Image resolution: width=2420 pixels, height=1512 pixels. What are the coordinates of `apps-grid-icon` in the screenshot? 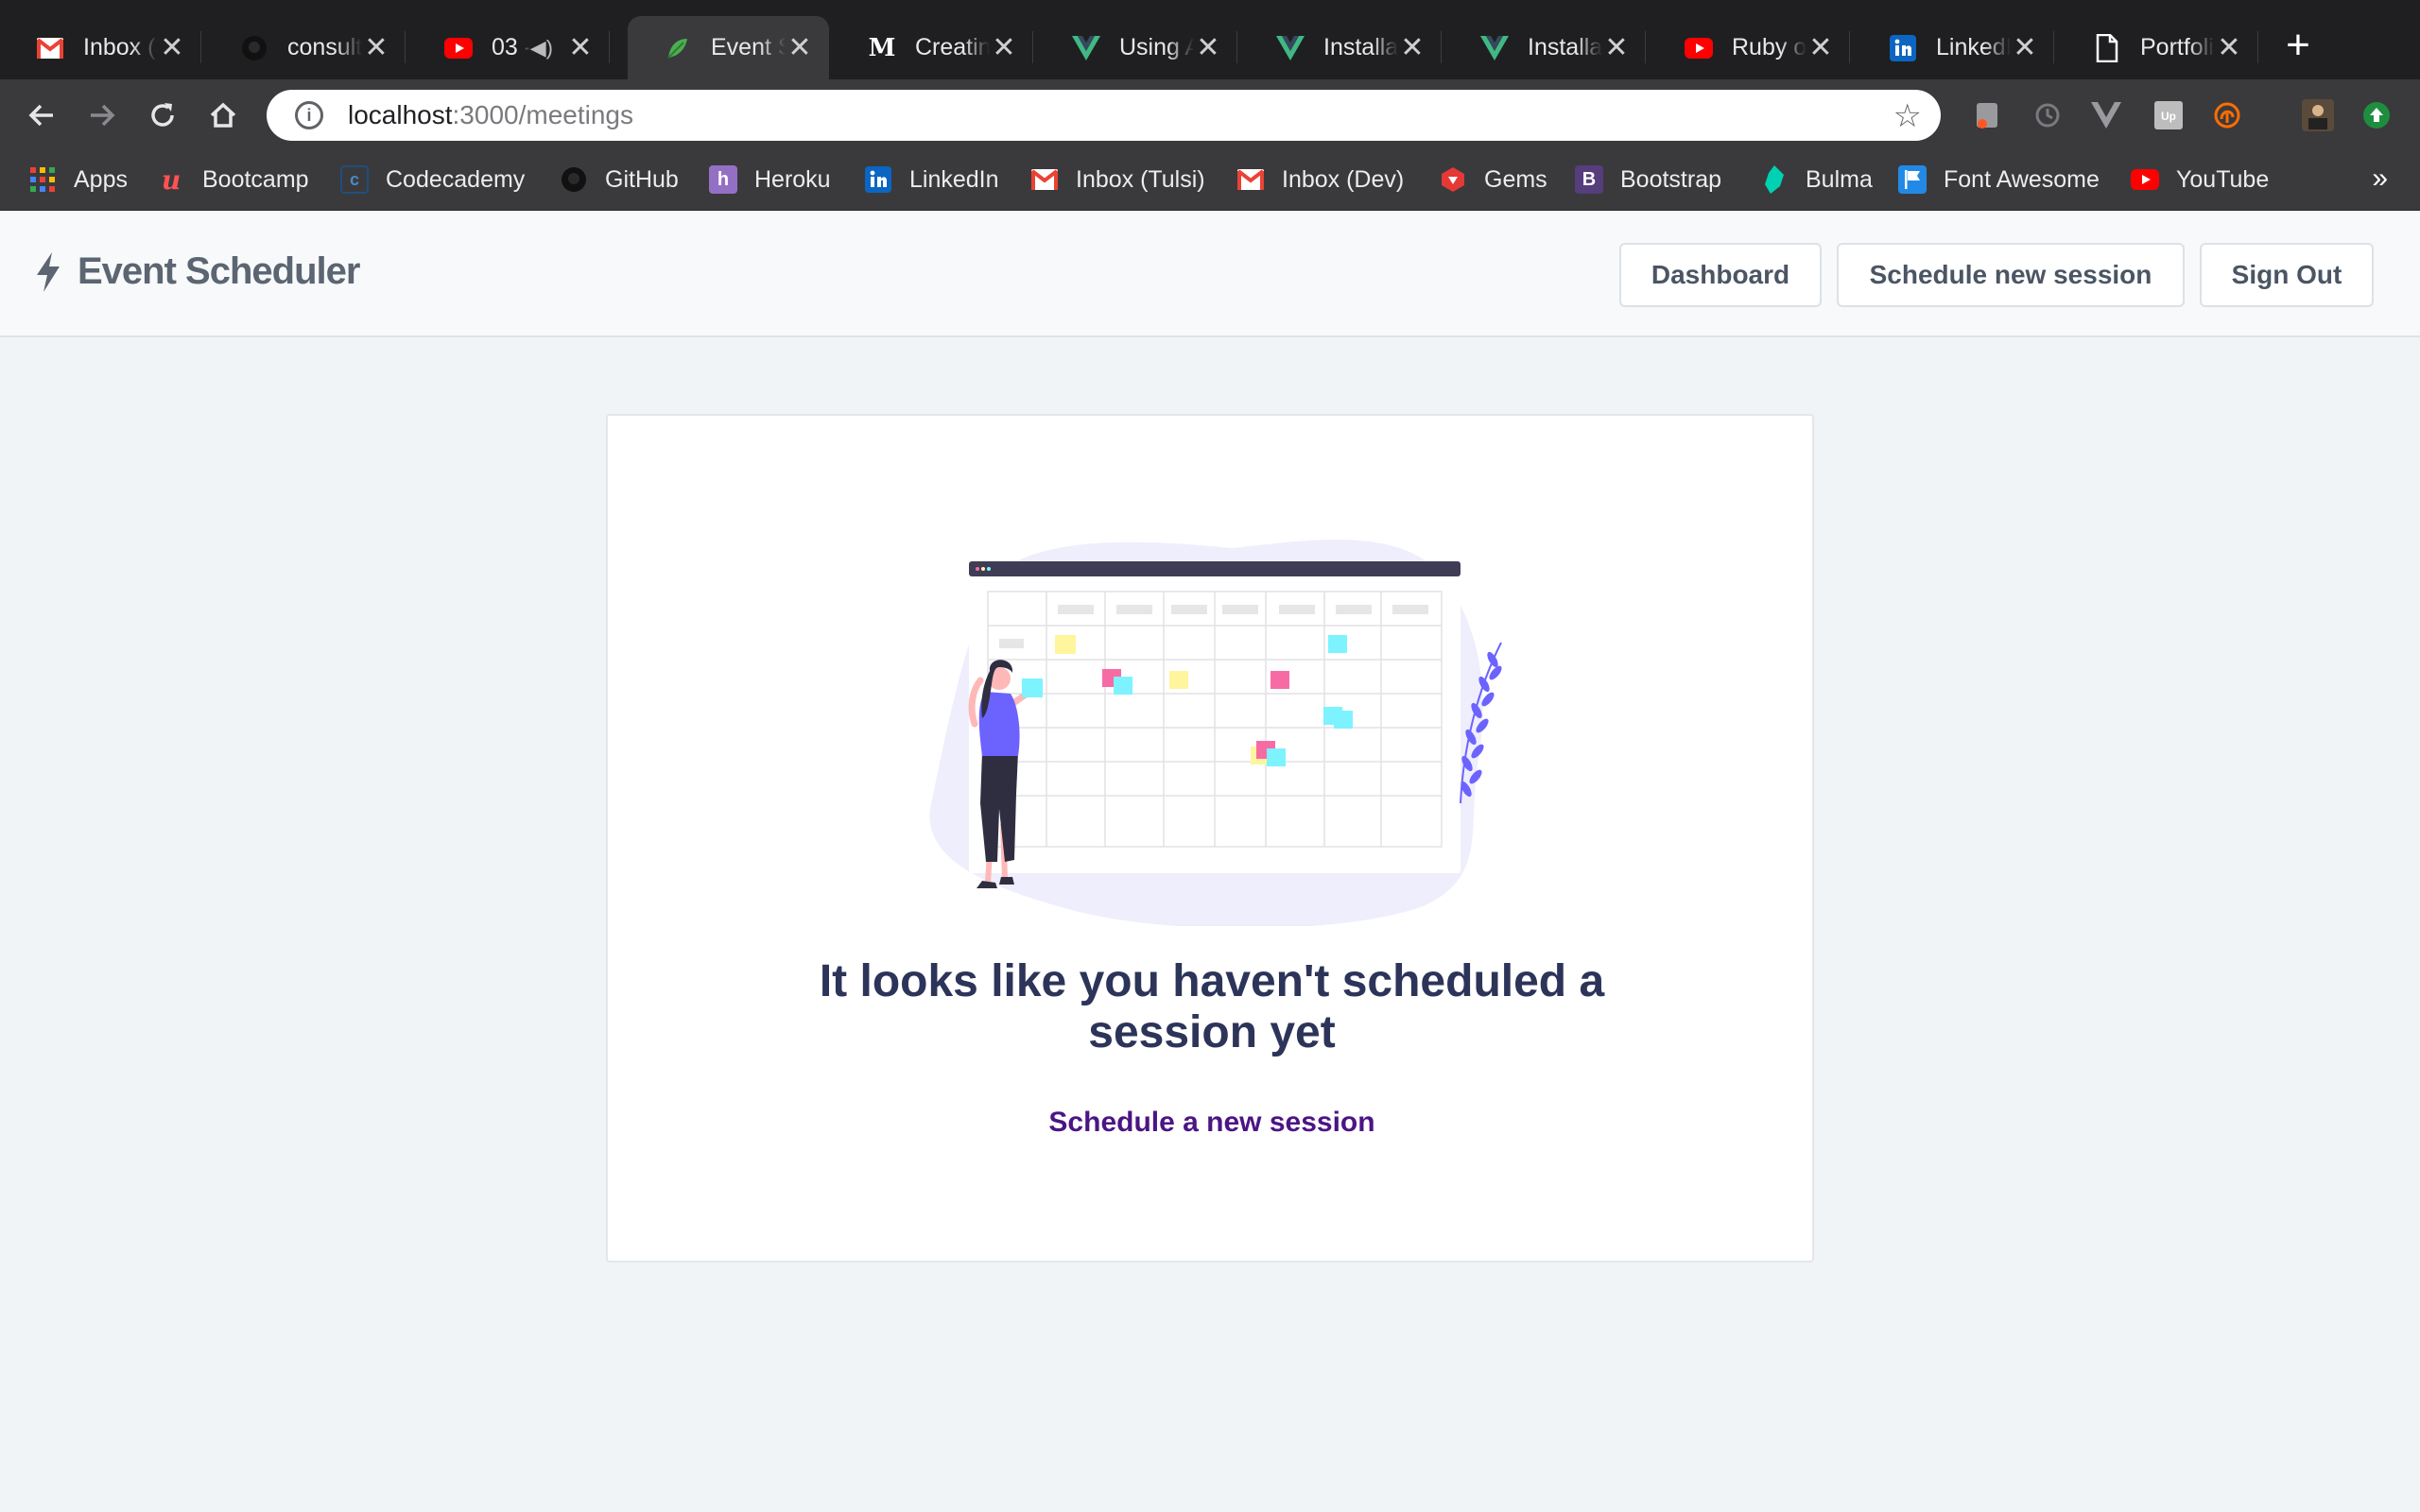 It's located at (42, 179).